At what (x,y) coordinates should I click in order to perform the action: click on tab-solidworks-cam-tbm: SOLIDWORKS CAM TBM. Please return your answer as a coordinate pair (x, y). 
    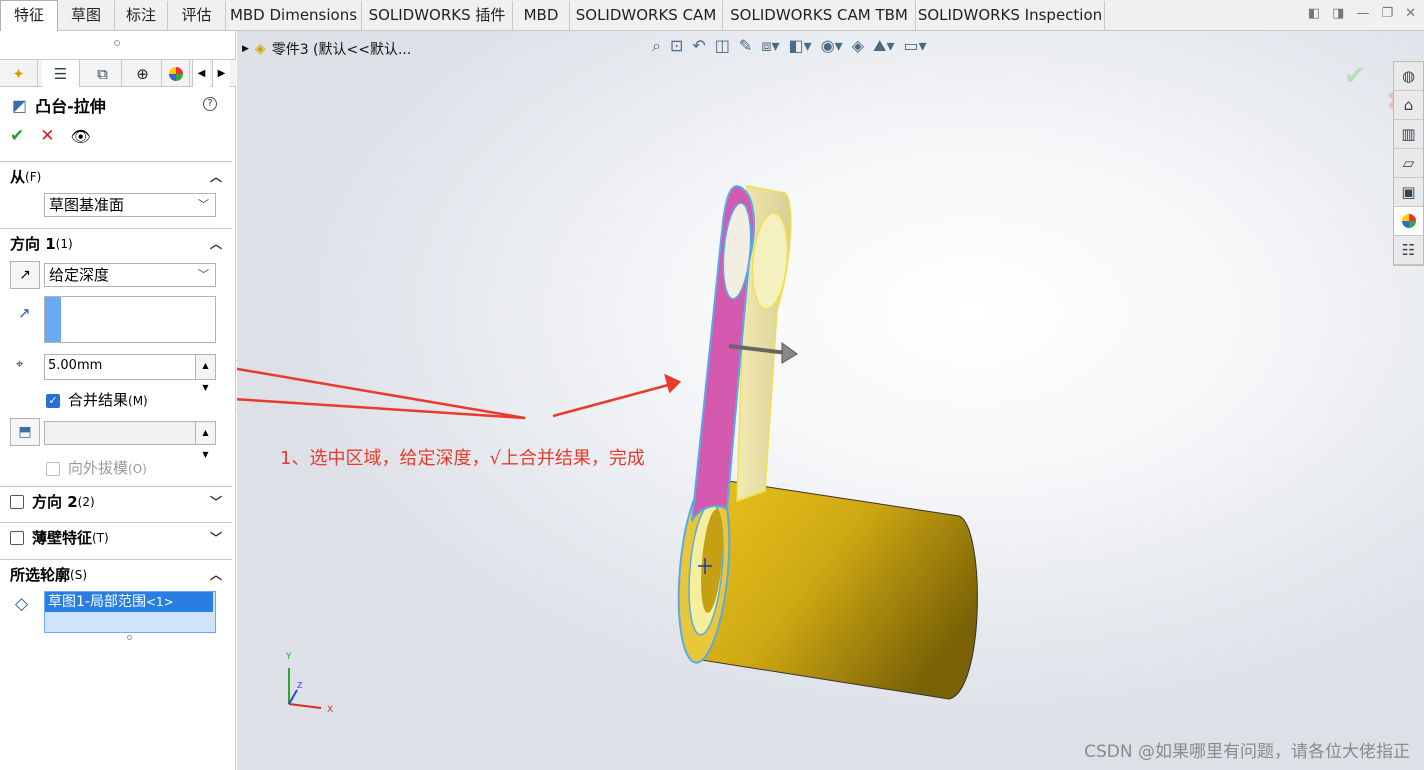
    Looking at the image, I should click on (819, 15).